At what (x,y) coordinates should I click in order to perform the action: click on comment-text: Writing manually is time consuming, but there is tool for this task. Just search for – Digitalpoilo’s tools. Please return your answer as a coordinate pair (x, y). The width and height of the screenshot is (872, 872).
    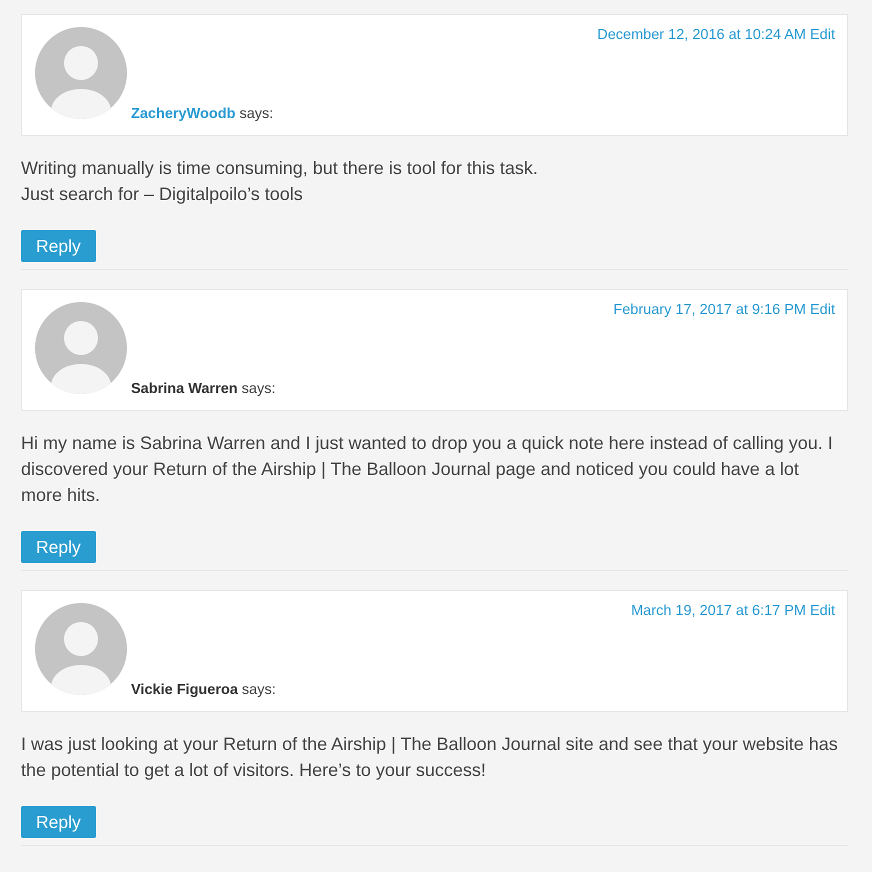
    Looking at the image, I should click on (280, 181).